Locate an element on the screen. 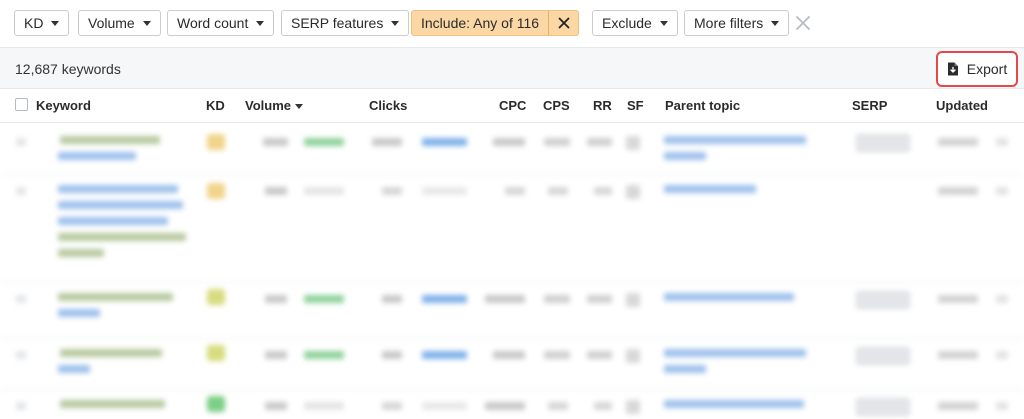  column-sf: SF is located at coordinates (635, 105).